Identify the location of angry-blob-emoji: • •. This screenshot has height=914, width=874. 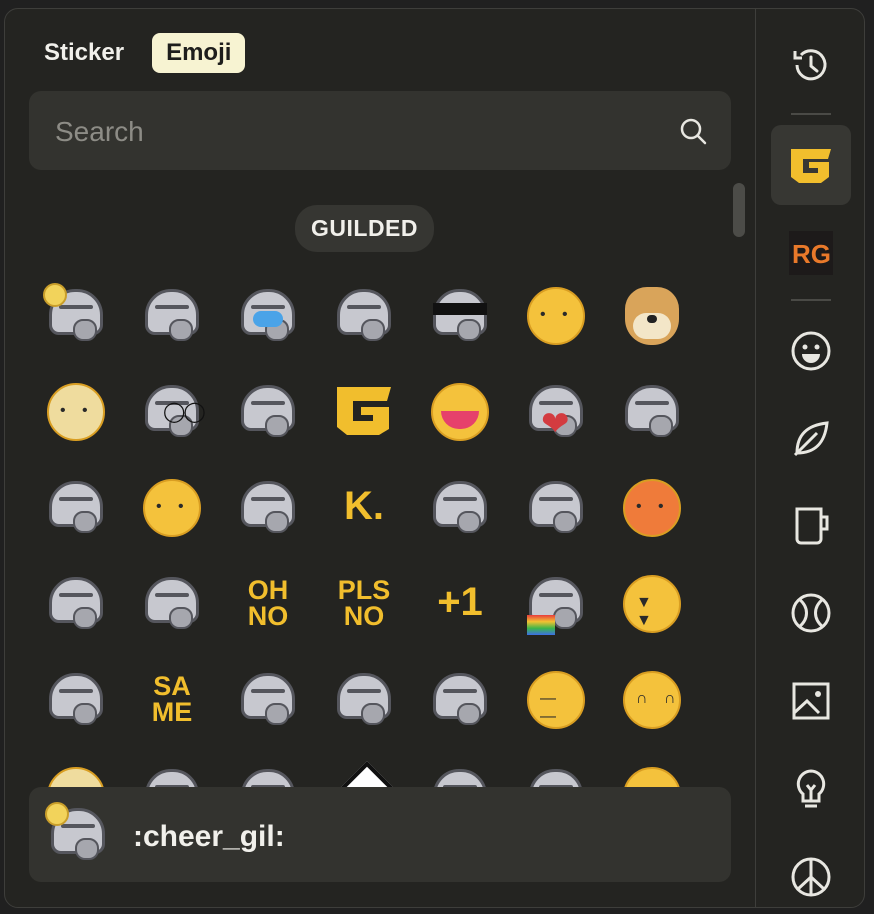
(652, 508).